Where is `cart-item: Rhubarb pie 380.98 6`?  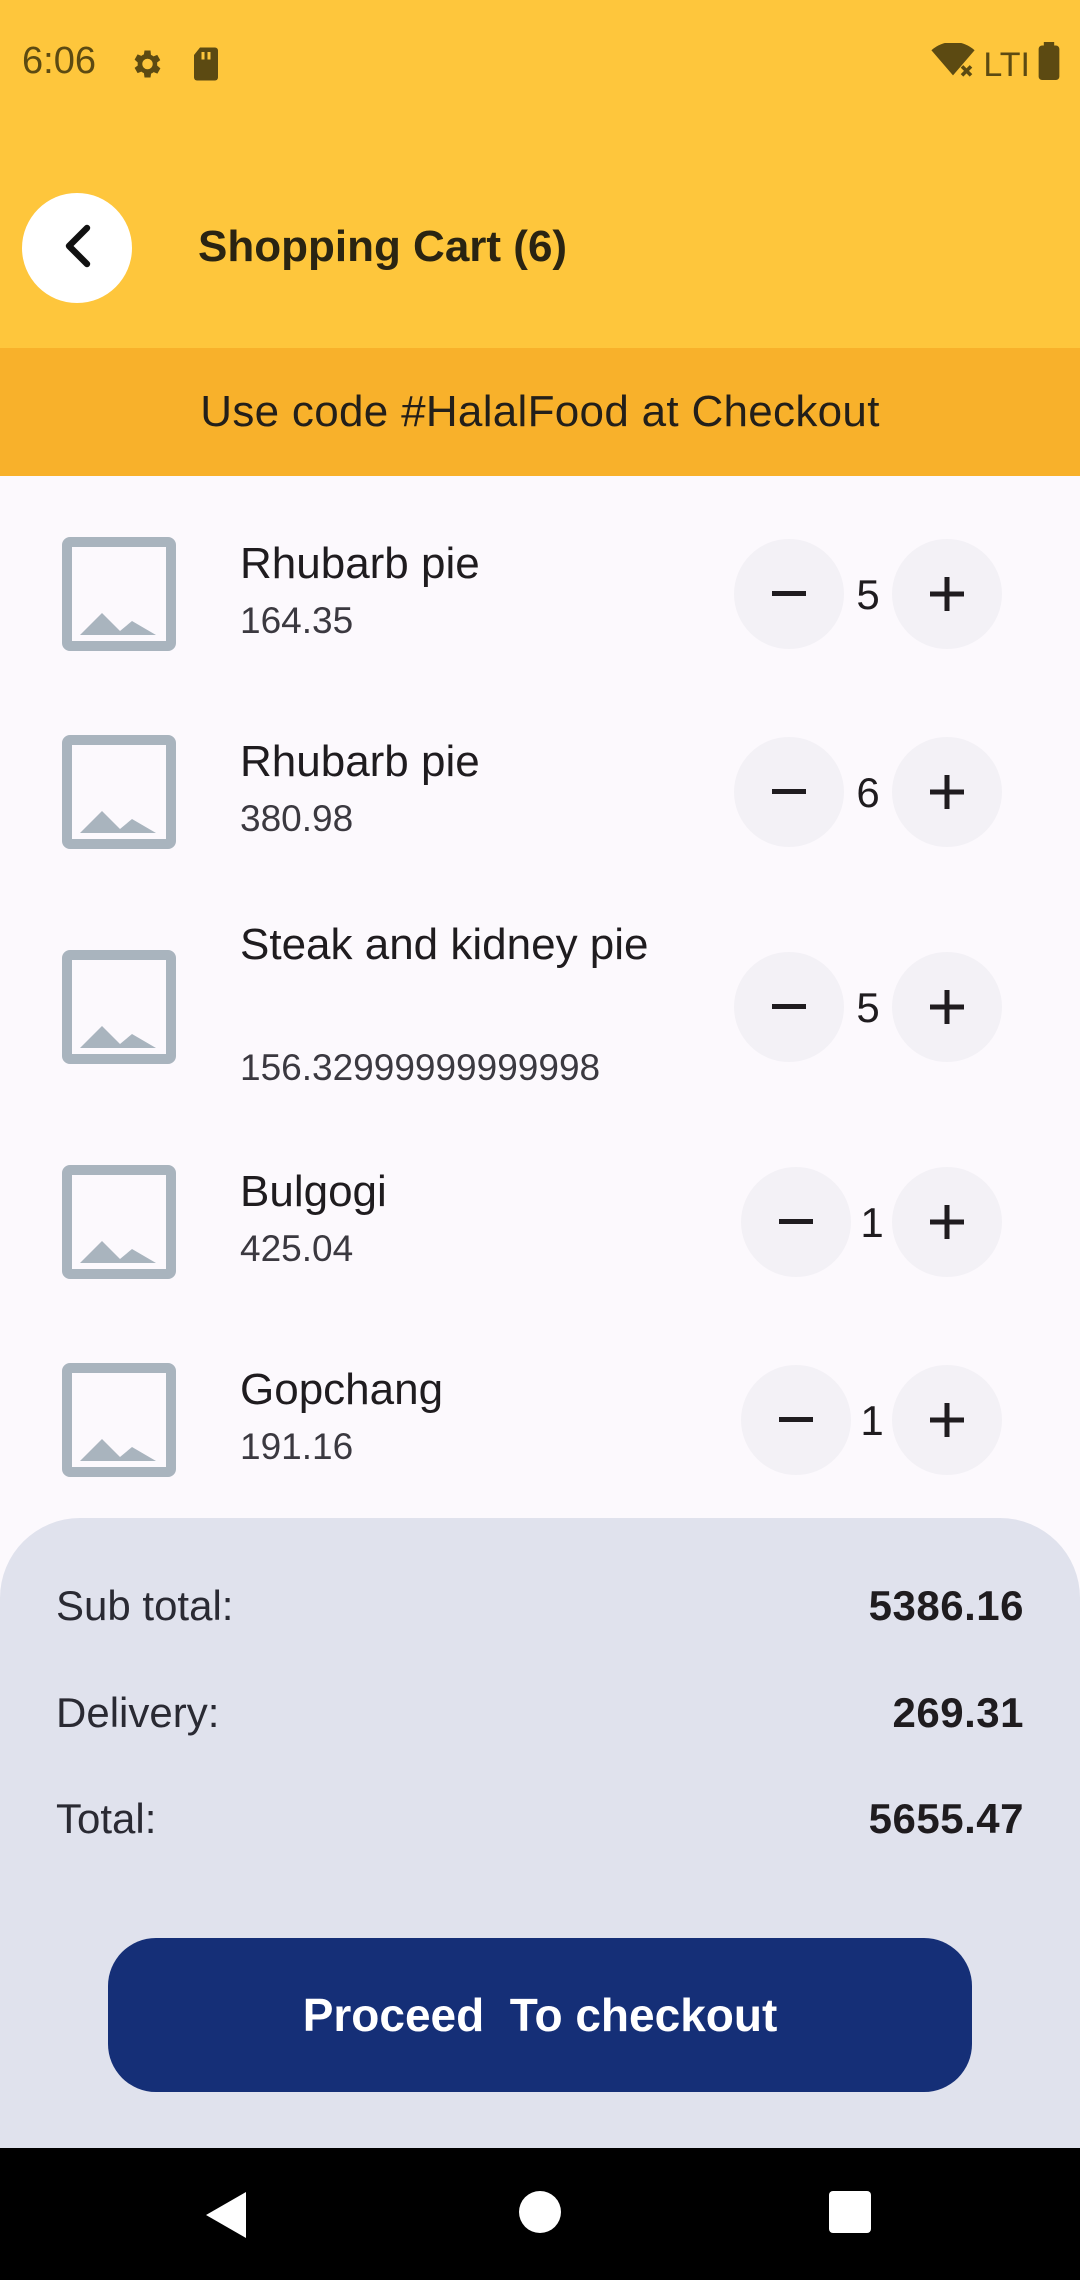 cart-item: Rhubarb pie 380.98 6 is located at coordinates (540, 773).